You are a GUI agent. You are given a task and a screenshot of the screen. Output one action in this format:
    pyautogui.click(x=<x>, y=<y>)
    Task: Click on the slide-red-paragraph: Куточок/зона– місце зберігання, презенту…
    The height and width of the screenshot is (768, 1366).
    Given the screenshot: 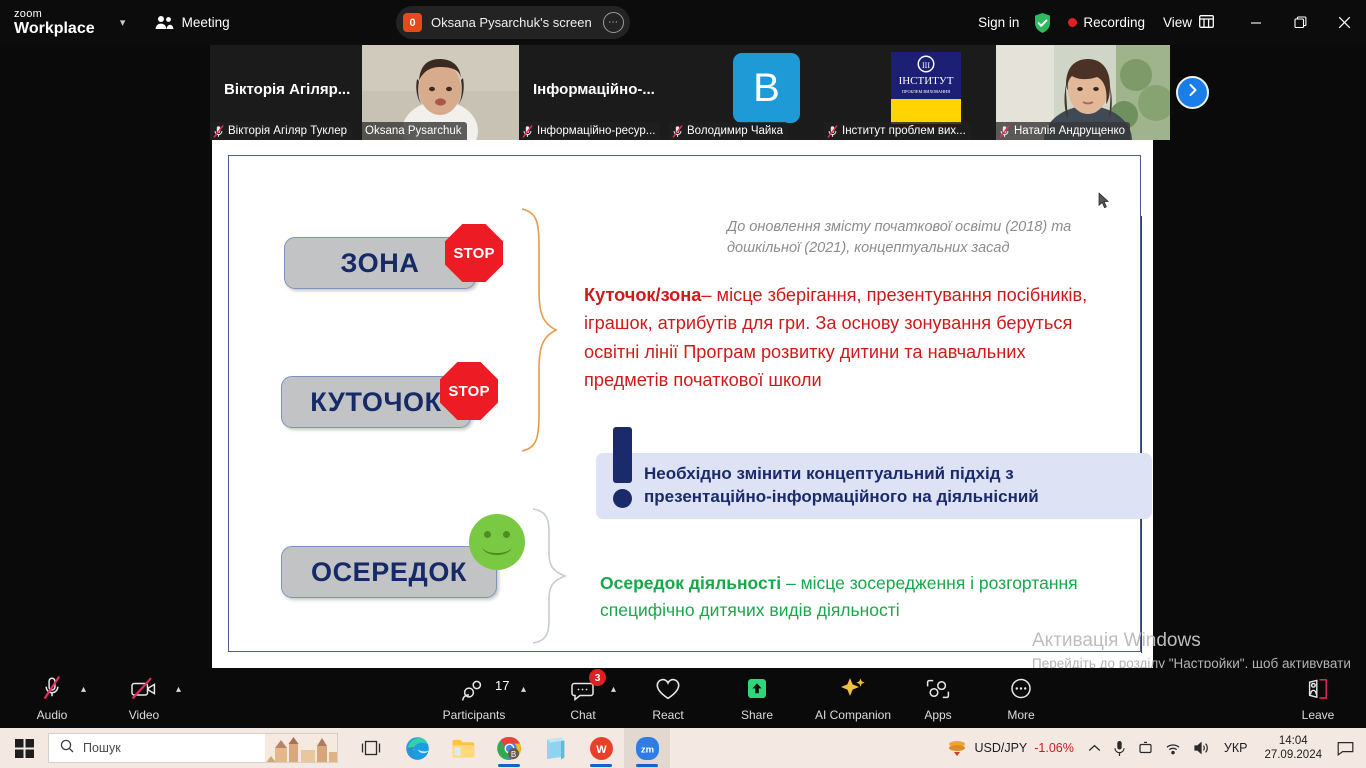 What is the action you would take?
    pyautogui.click(x=844, y=338)
    